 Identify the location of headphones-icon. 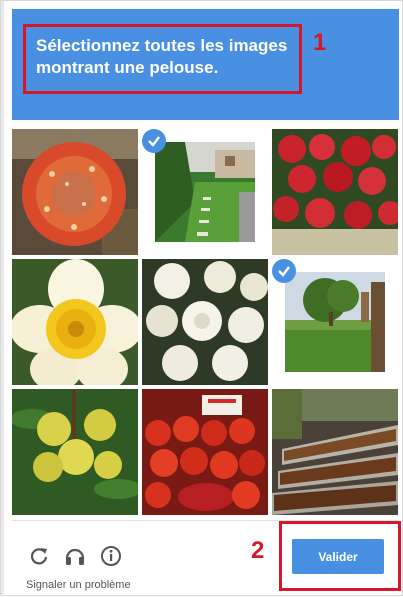
(75, 556).